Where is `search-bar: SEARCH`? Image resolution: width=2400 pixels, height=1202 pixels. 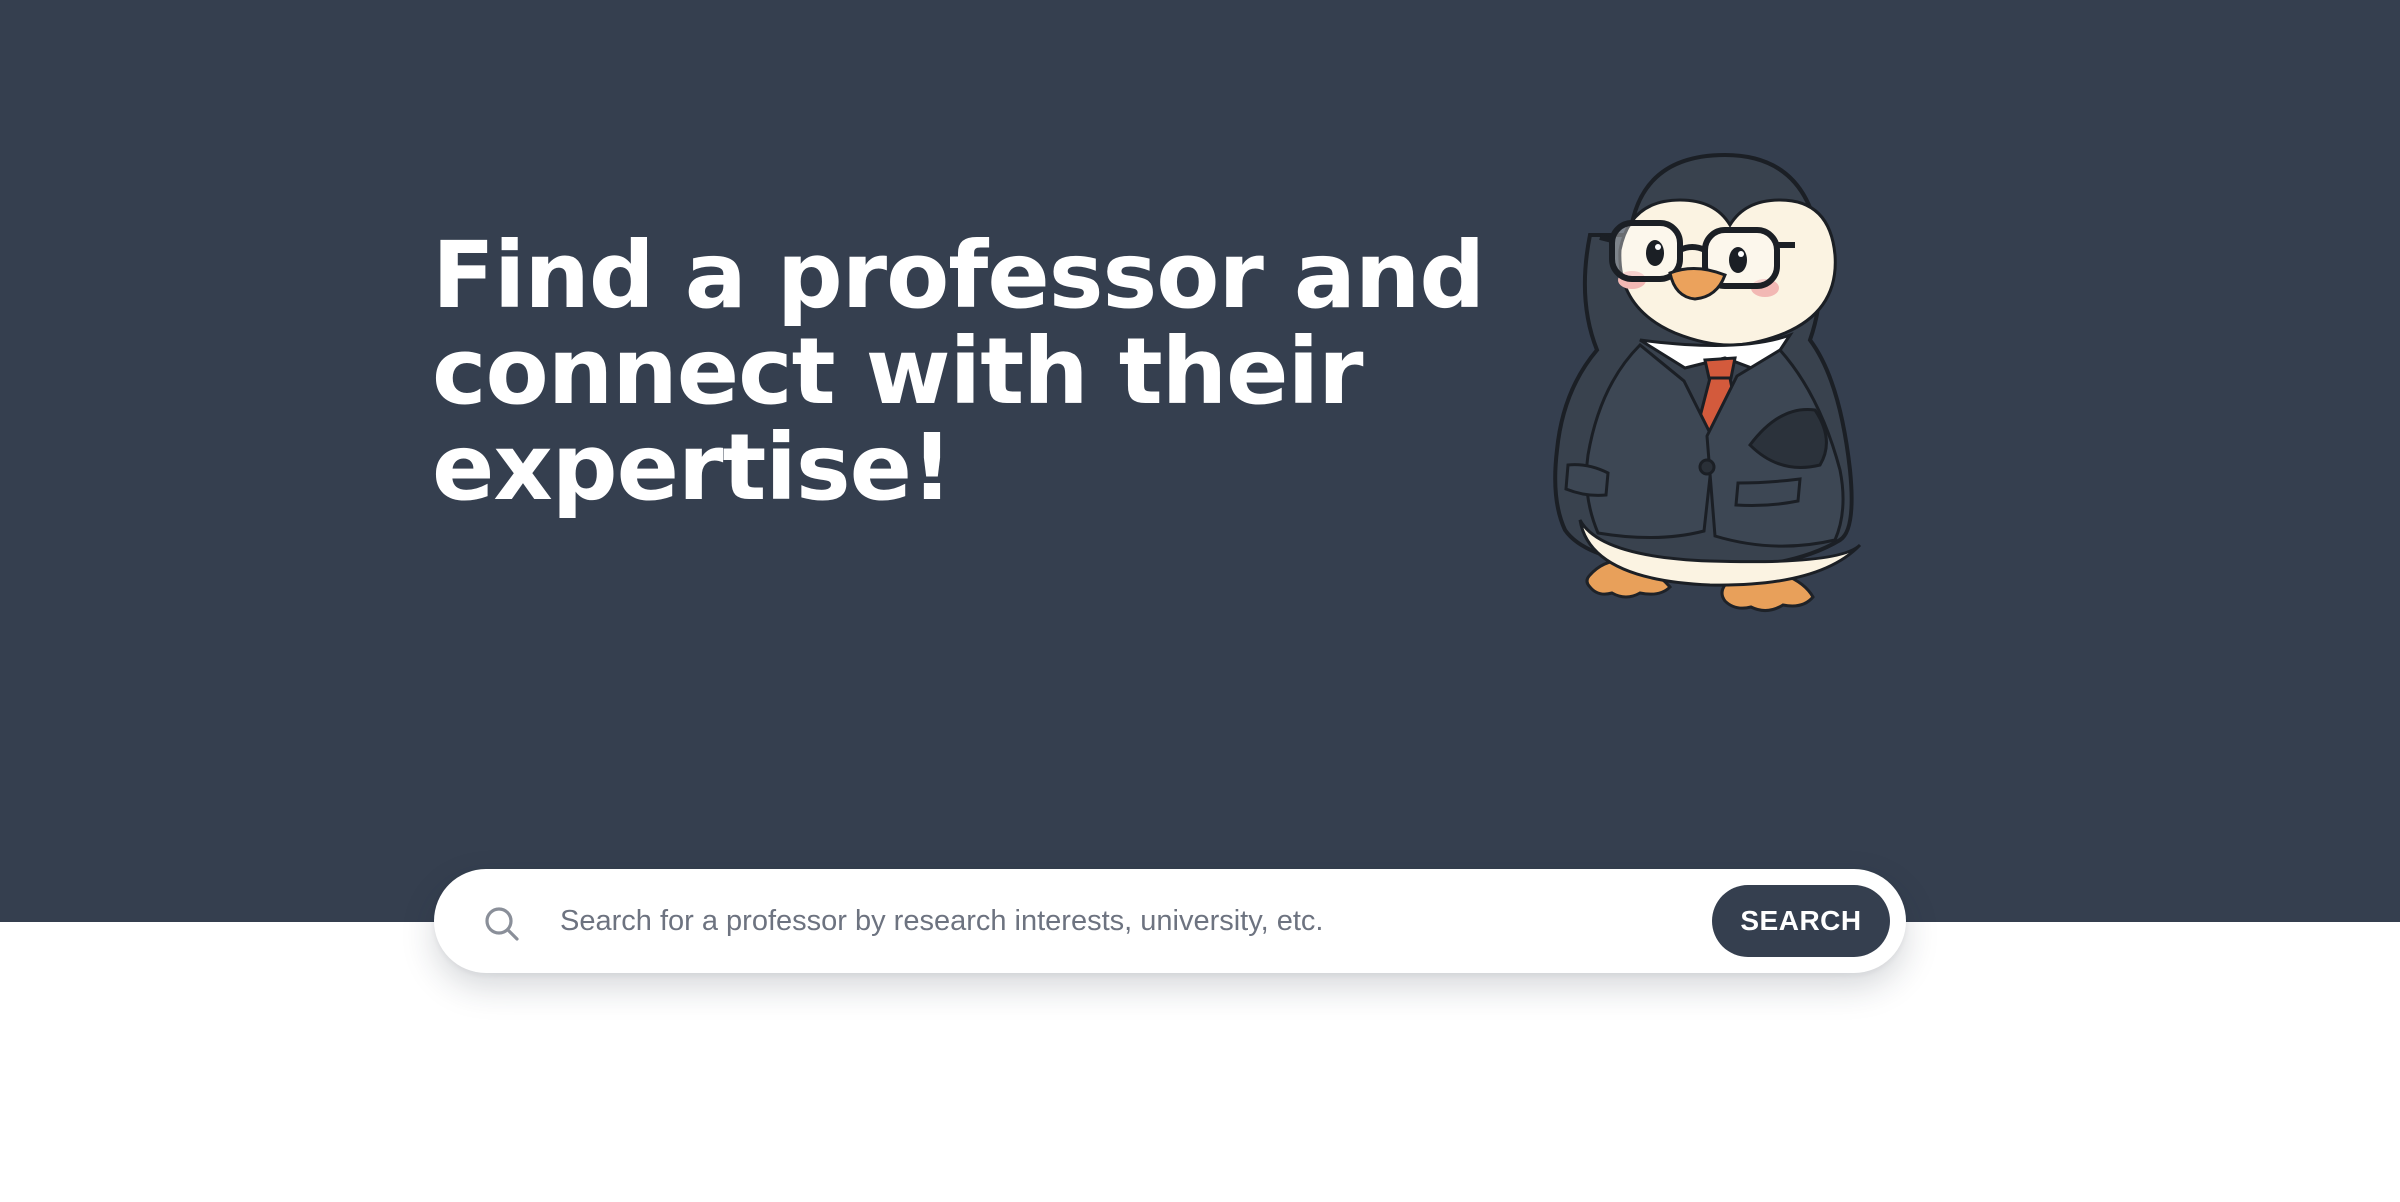
search-bar: SEARCH is located at coordinates (1170, 921).